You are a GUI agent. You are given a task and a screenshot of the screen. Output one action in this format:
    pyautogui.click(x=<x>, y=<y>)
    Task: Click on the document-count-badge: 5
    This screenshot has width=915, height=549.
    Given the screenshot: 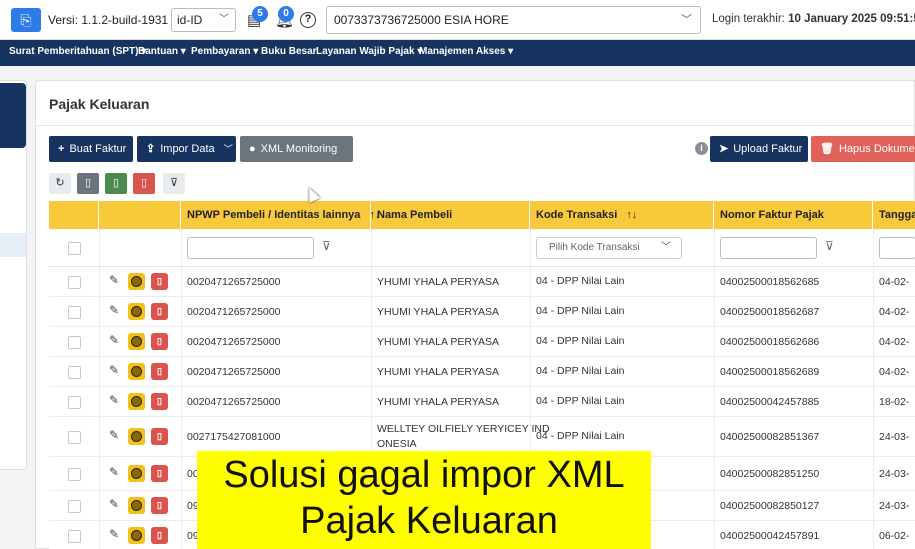 What is the action you would take?
    pyautogui.click(x=260, y=14)
    